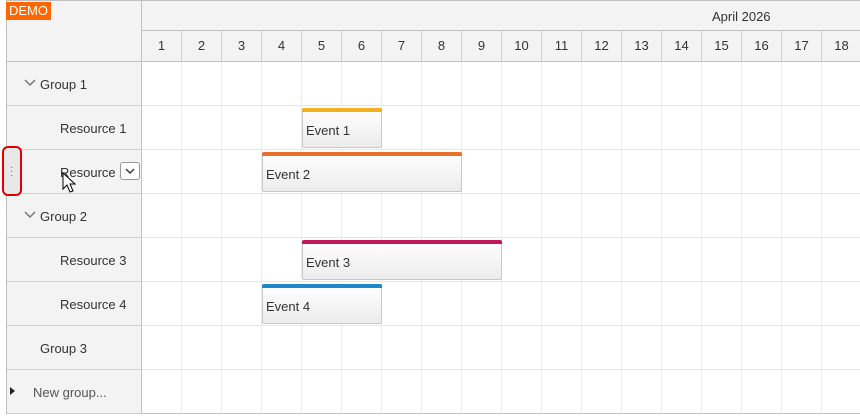  What do you see at coordinates (442, 46) in the screenshot?
I see `day-header-cell: 8` at bounding box center [442, 46].